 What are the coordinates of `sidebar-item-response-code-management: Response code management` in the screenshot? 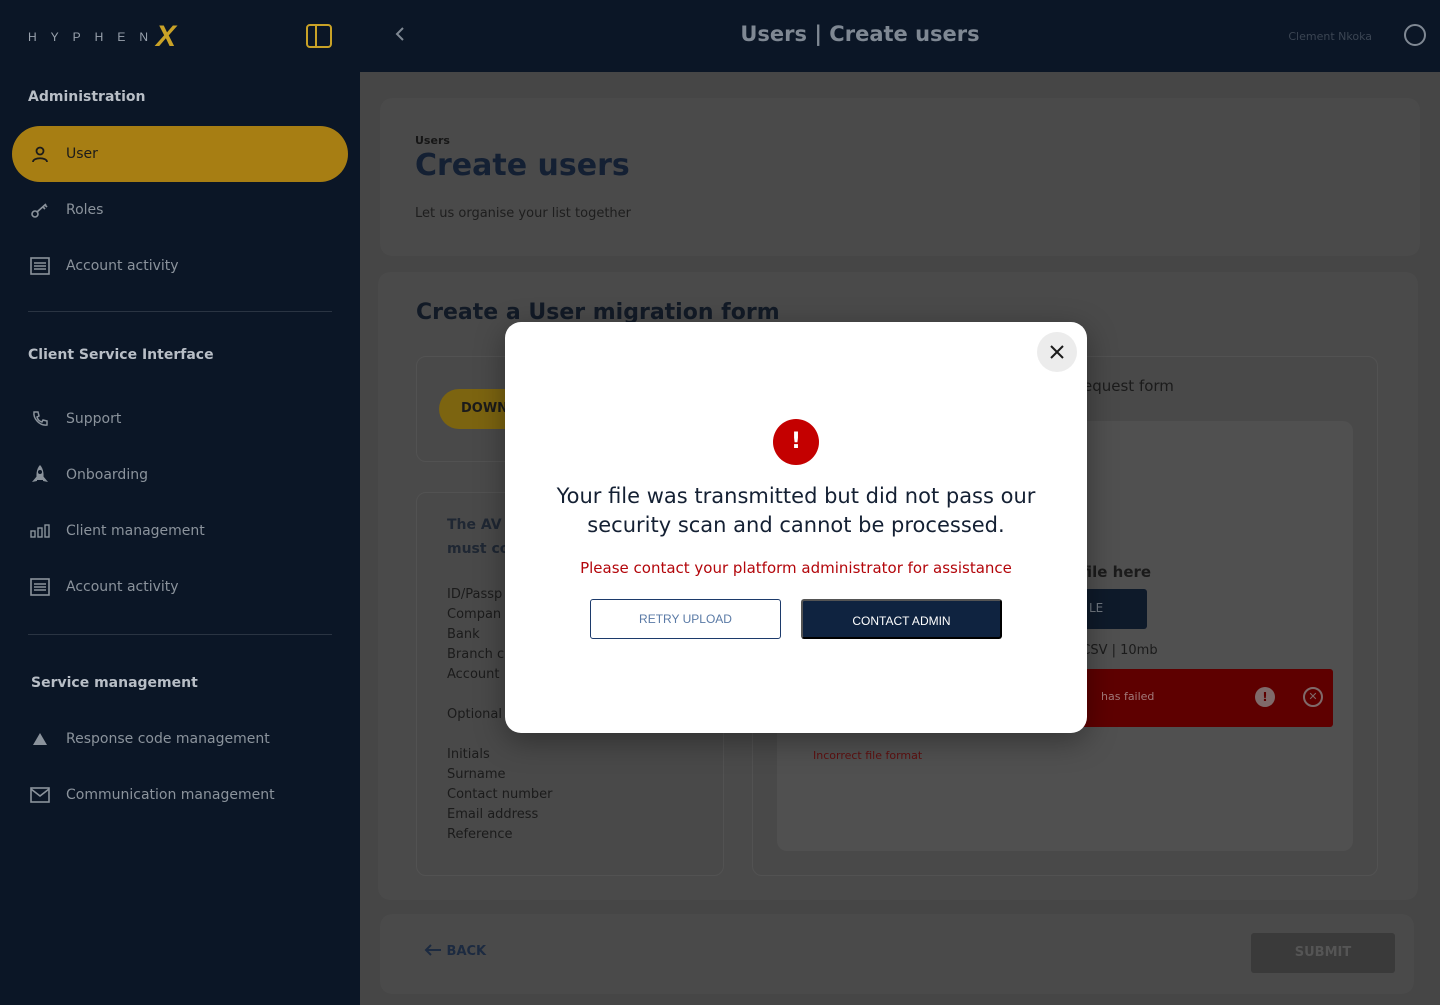 It's located at (180, 739).